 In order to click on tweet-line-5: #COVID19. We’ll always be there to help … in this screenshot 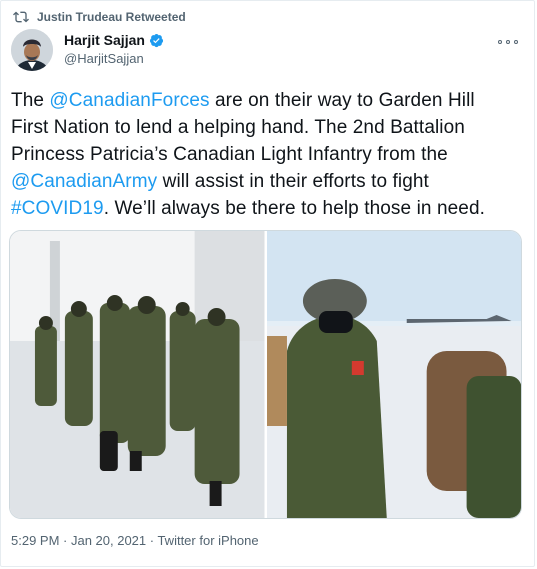, I will do `click(268, 208)`.